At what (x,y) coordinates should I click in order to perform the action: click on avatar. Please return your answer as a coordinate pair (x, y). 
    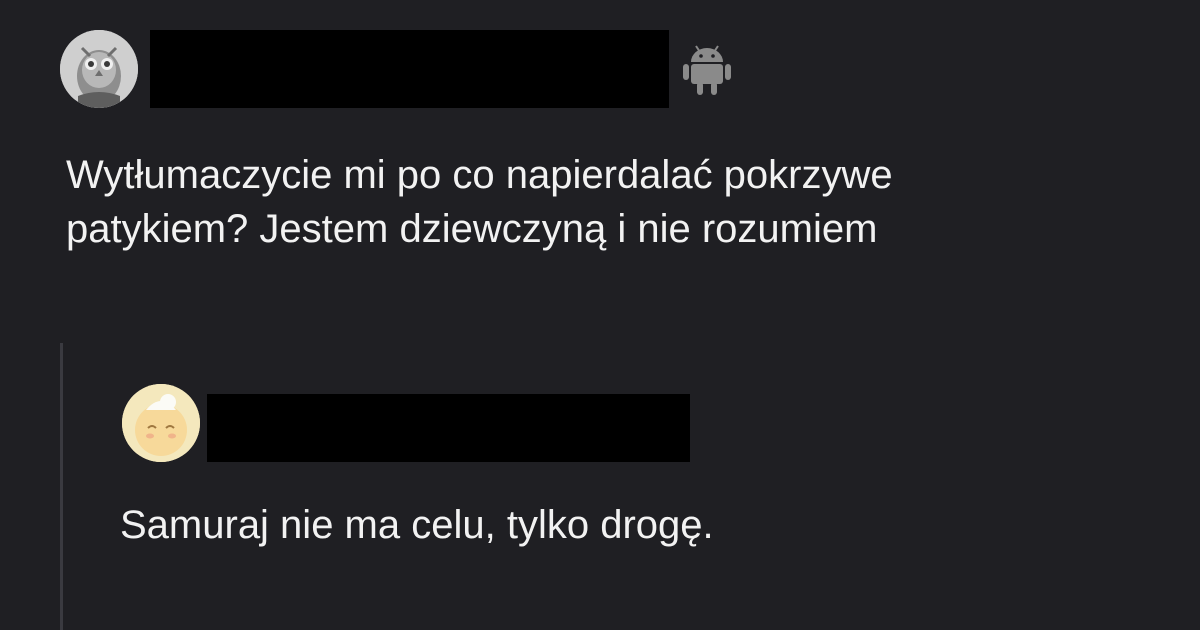
    Looking at the image, I should click on (99, 69).